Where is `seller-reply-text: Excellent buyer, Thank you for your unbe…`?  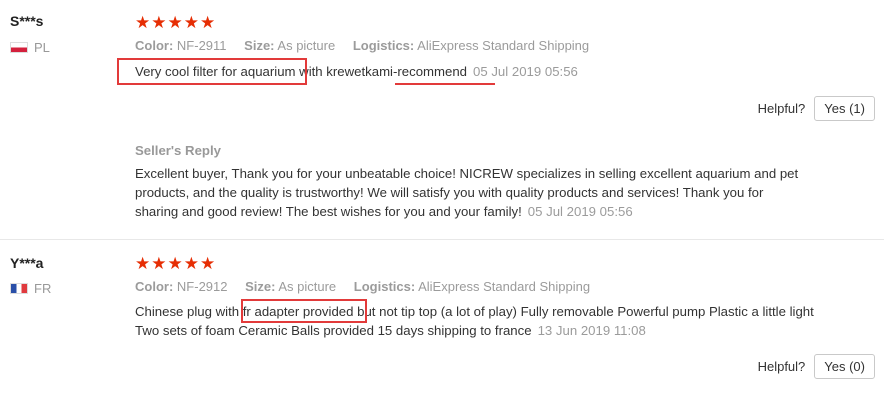
seller-reply-text: Excellent buyer, Thank you for your unbe… is located at coordinates (466, 192).